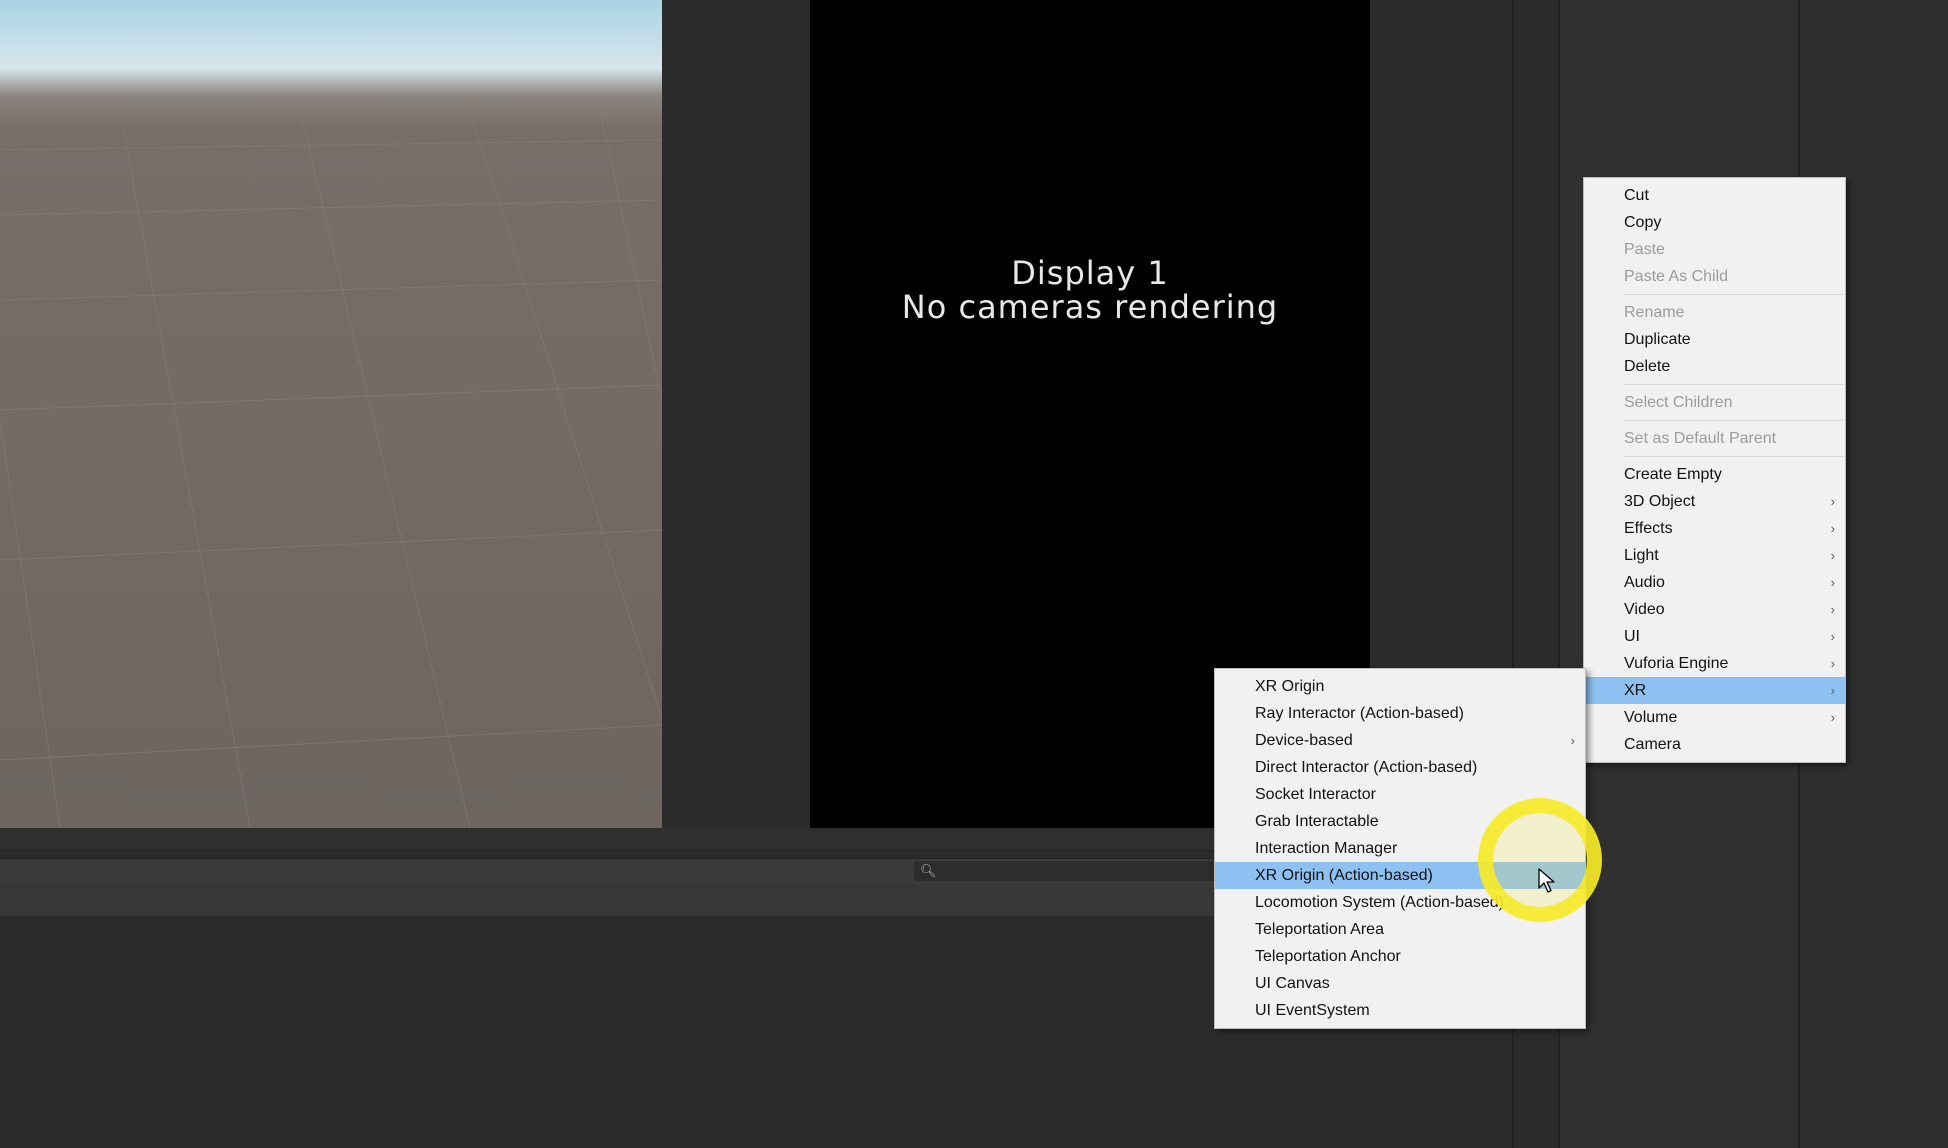 The height and width of the screenshot is (1148, 1948). Describe the element at coordinates (1400, 1010) in the screenshot. I see `submenu-item-ui-eventsystem: UI EventSystem` at that location.